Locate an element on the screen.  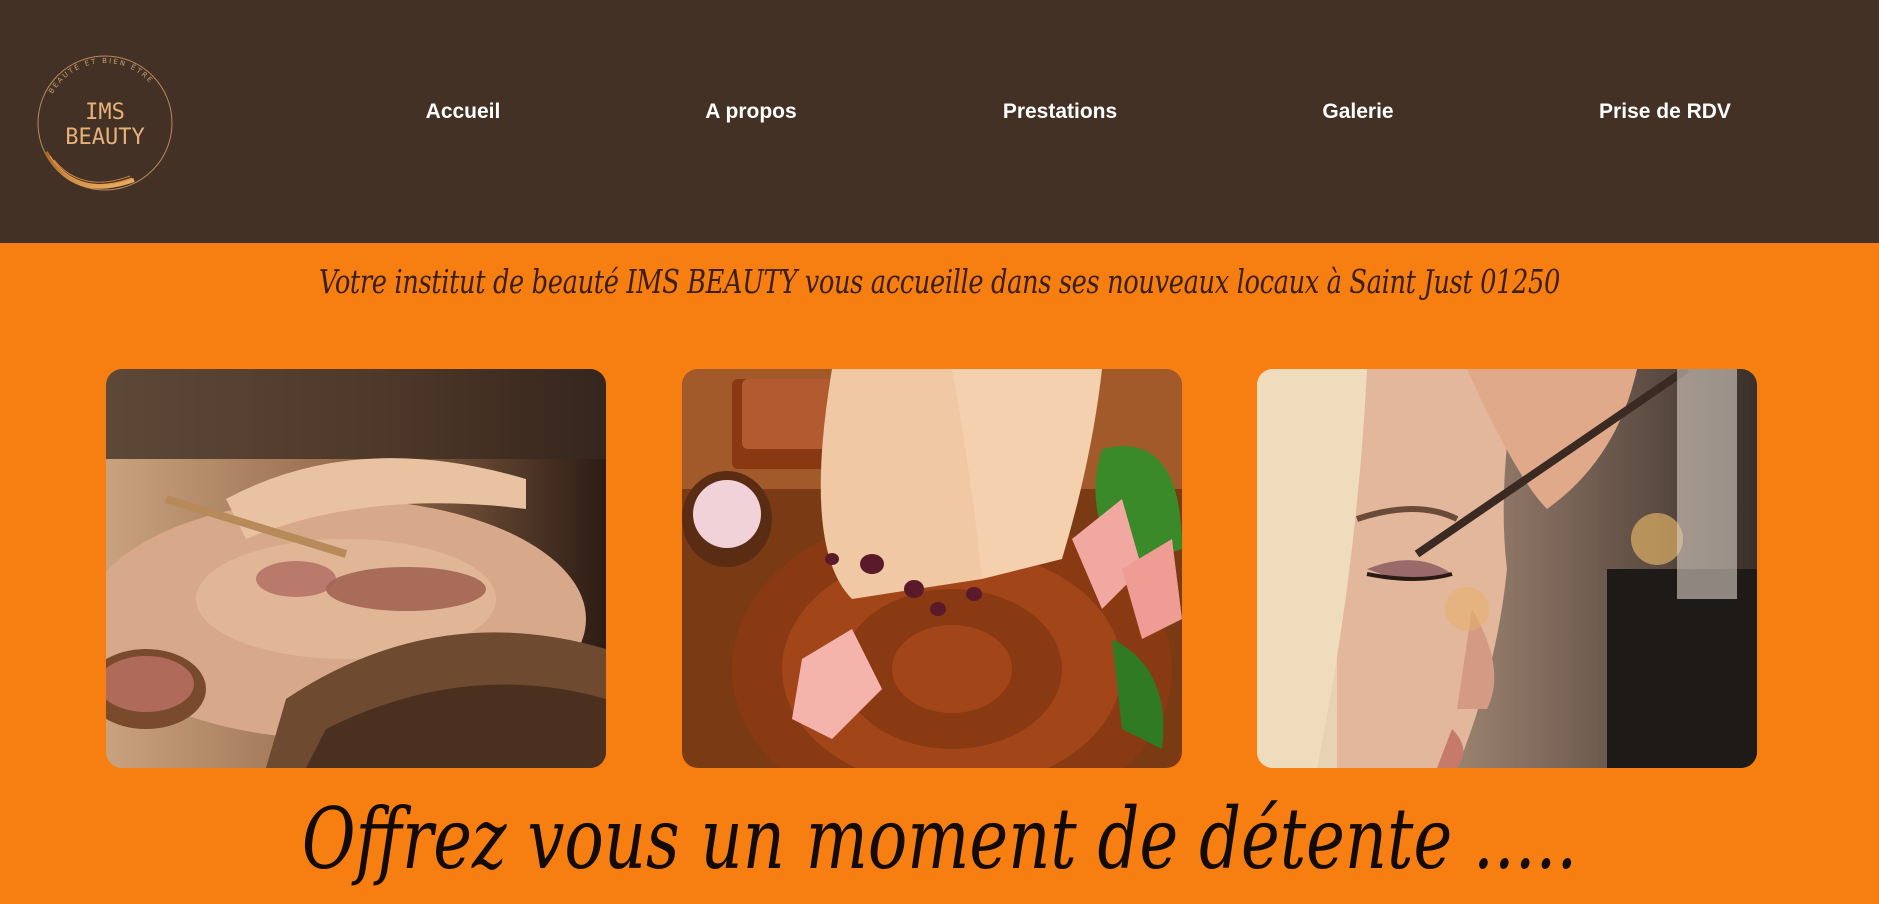
nav-item-accueil: Accueil is located at coordinates (463, 112).